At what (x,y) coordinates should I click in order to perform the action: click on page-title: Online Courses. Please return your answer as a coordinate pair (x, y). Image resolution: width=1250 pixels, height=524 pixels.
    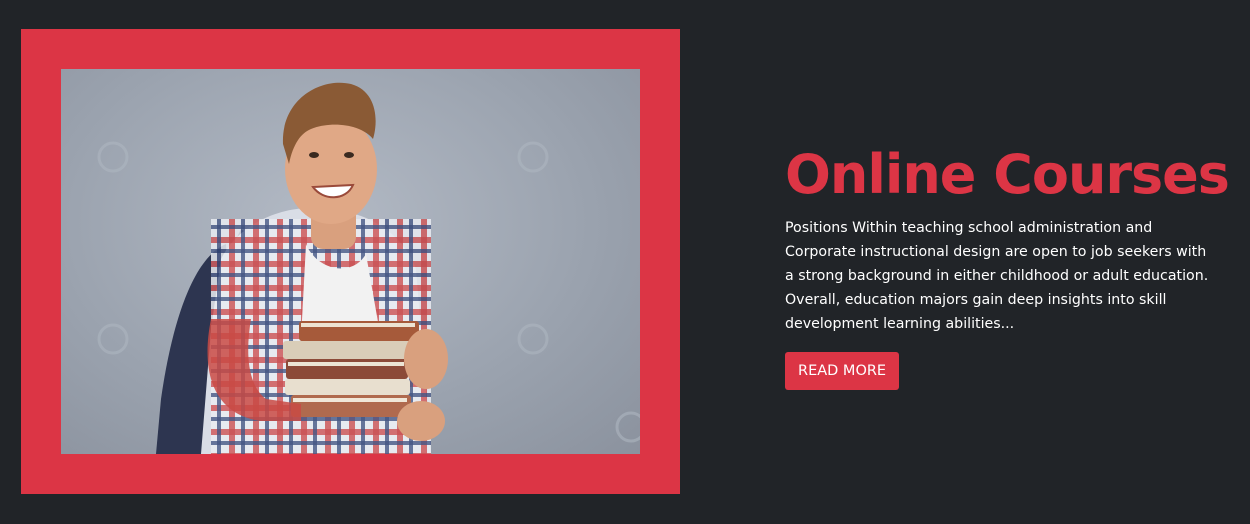
    Looking at the image, I should click on (1007, 174).